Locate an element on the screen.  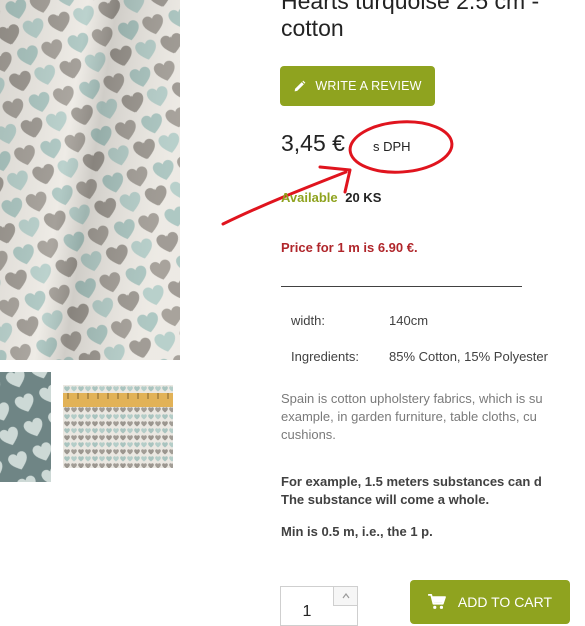
minimum-quantity-text: Min is 0.5 m, i.e., the 1 p. is located at coordinates (357, 531).